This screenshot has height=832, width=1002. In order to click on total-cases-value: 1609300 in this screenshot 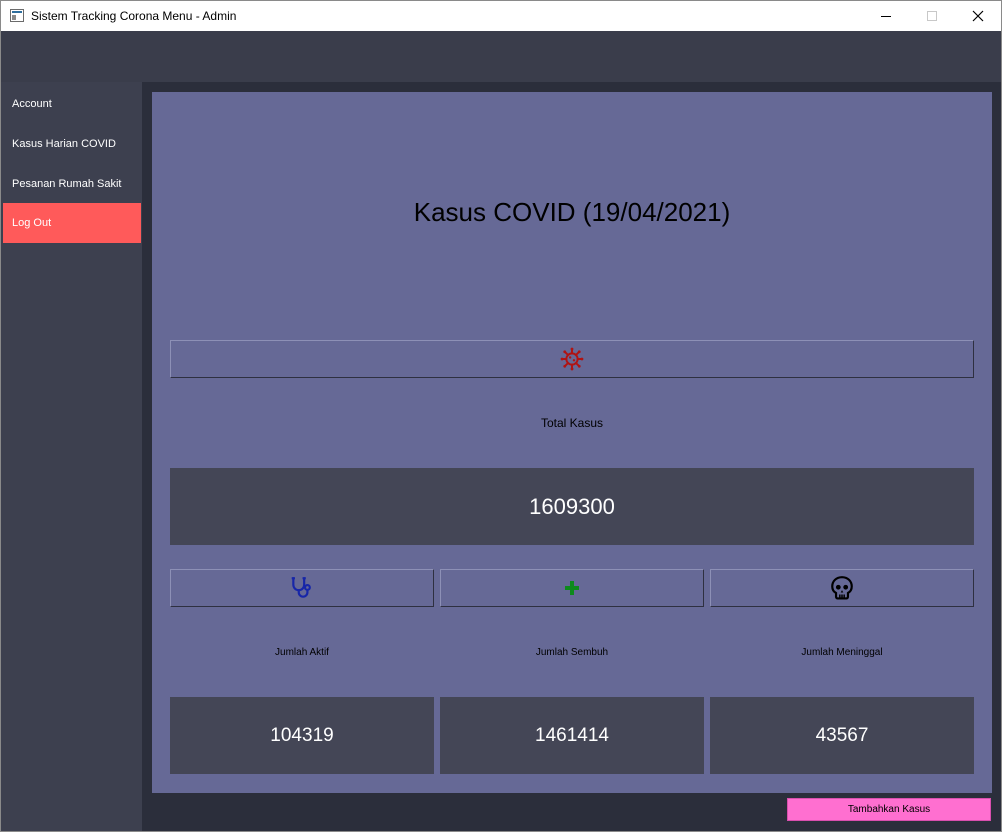, I will do `click(572, 506)`.